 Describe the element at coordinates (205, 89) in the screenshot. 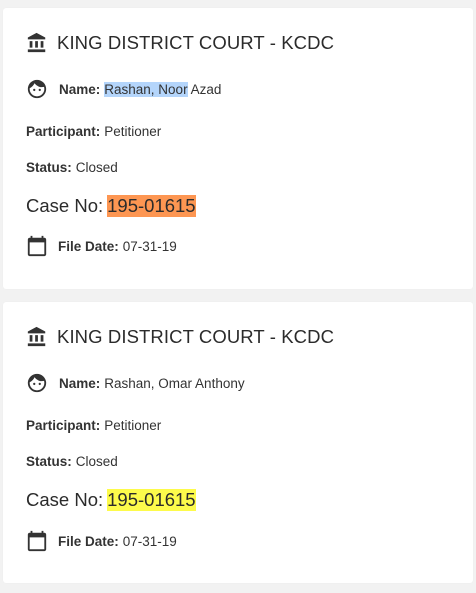

I see `name-value-rest: Azad` at that location.